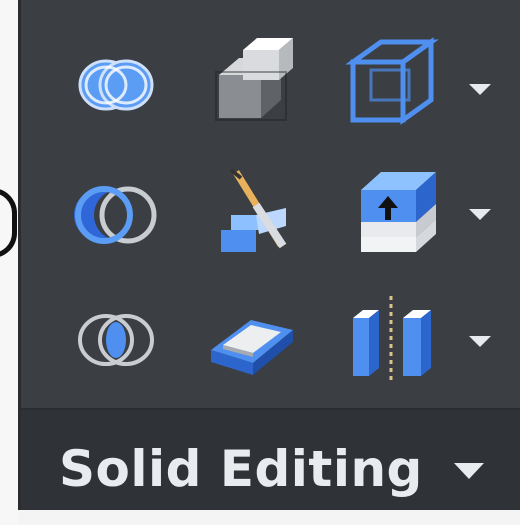 The image size is (520, 525). Describe the element at coordinates (252, 347) in the screenshot. I see `shell-icon` at that location.